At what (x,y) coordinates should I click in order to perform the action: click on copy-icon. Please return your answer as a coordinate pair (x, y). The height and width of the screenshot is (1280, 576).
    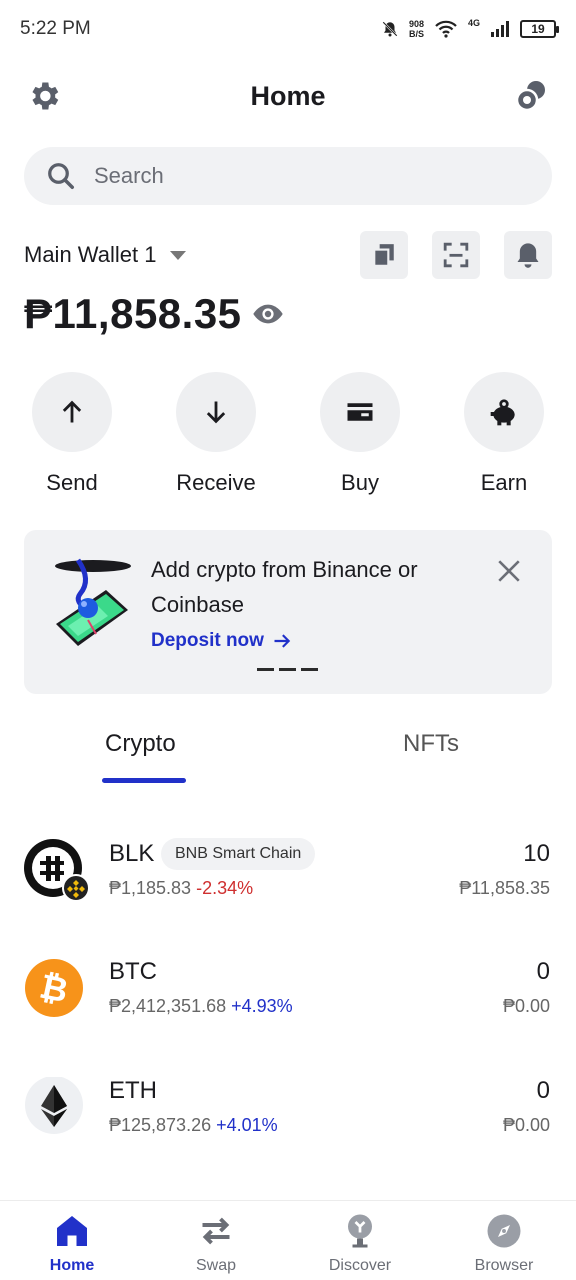
    Looking at the image, I should click on (383, 255).